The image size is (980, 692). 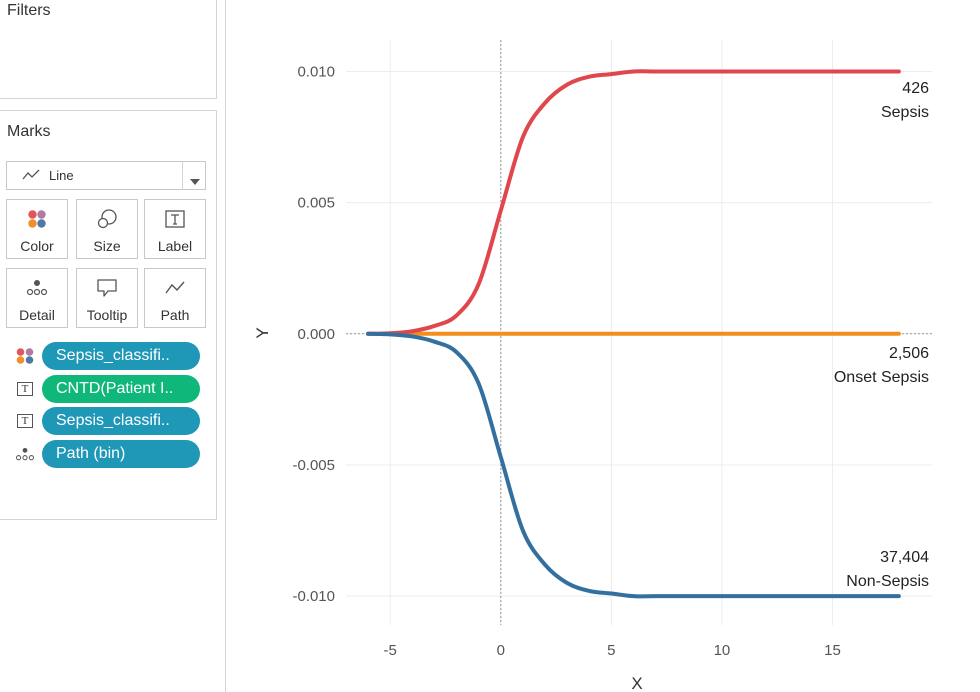 I want to click on color-button: Color, so click(x=37, y=229).